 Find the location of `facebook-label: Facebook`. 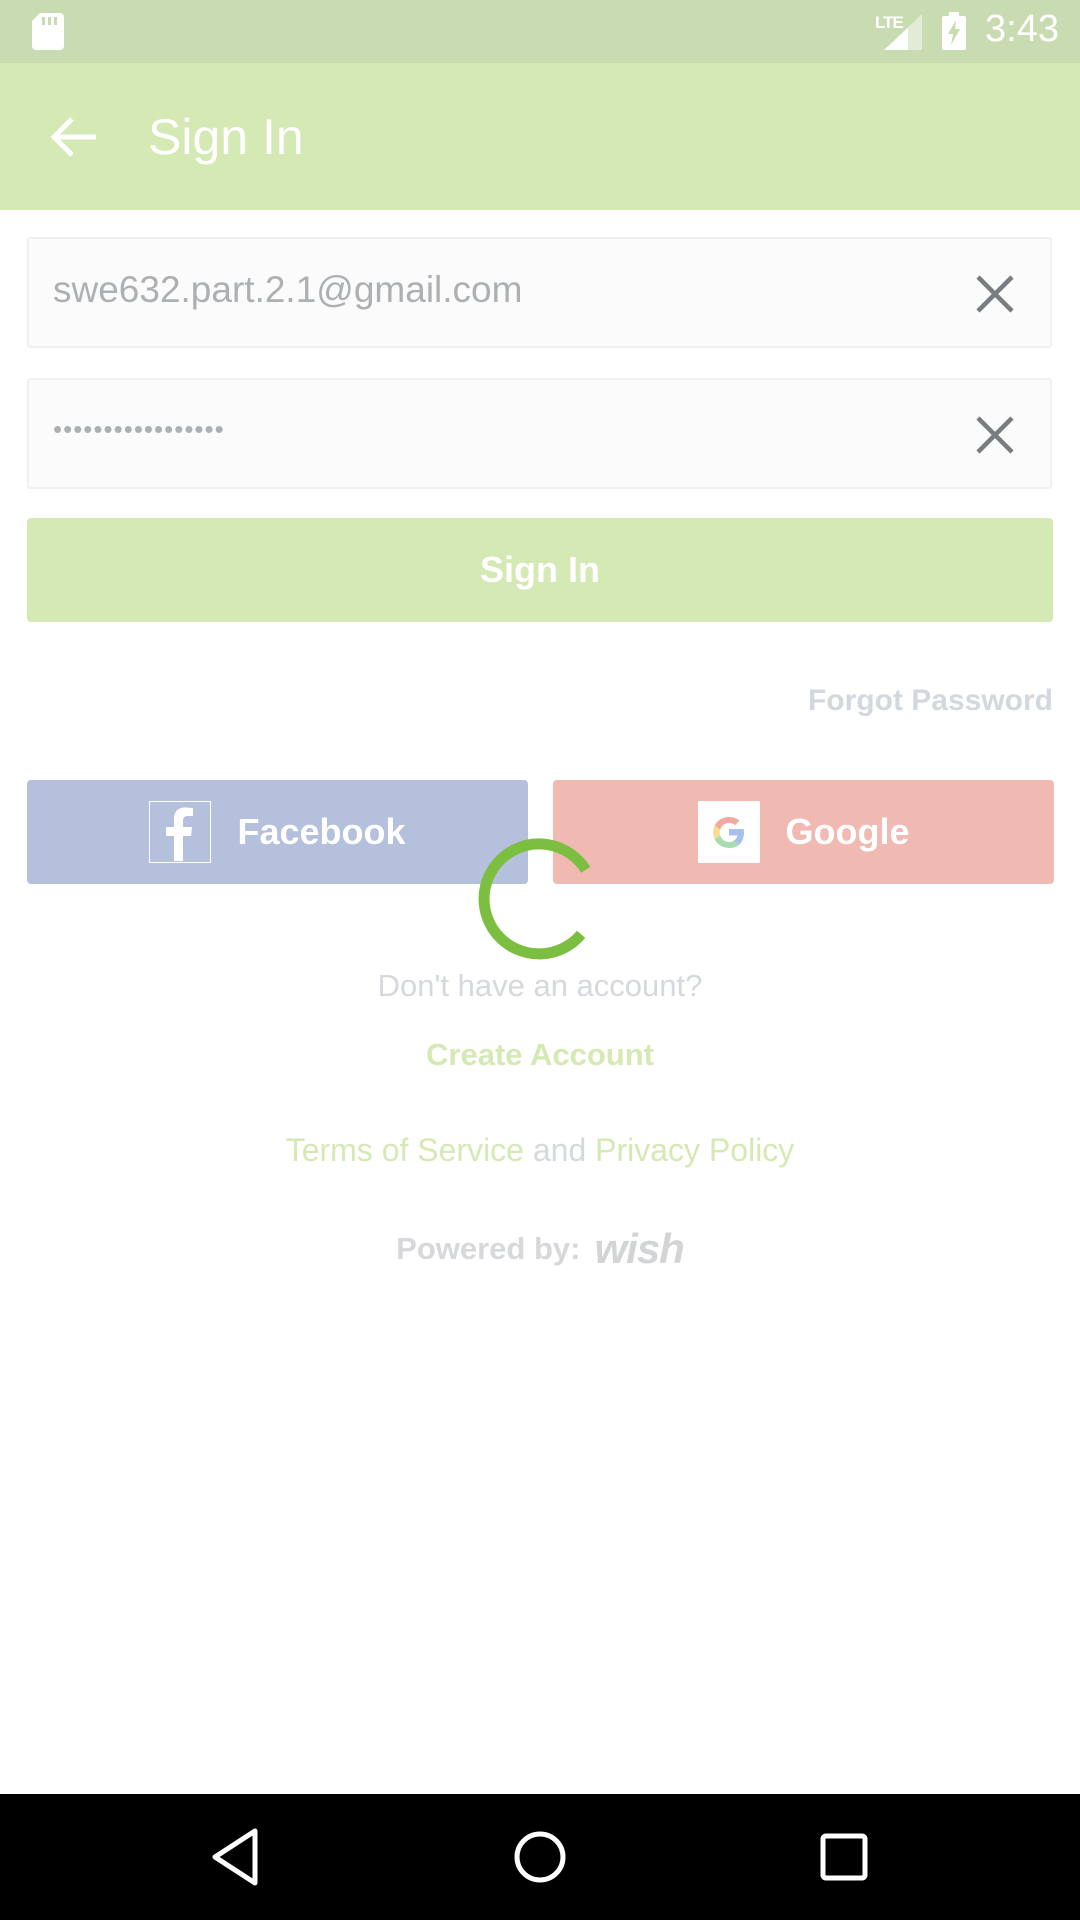

facebook-label: Facebook is located at coordinates (321, 831).